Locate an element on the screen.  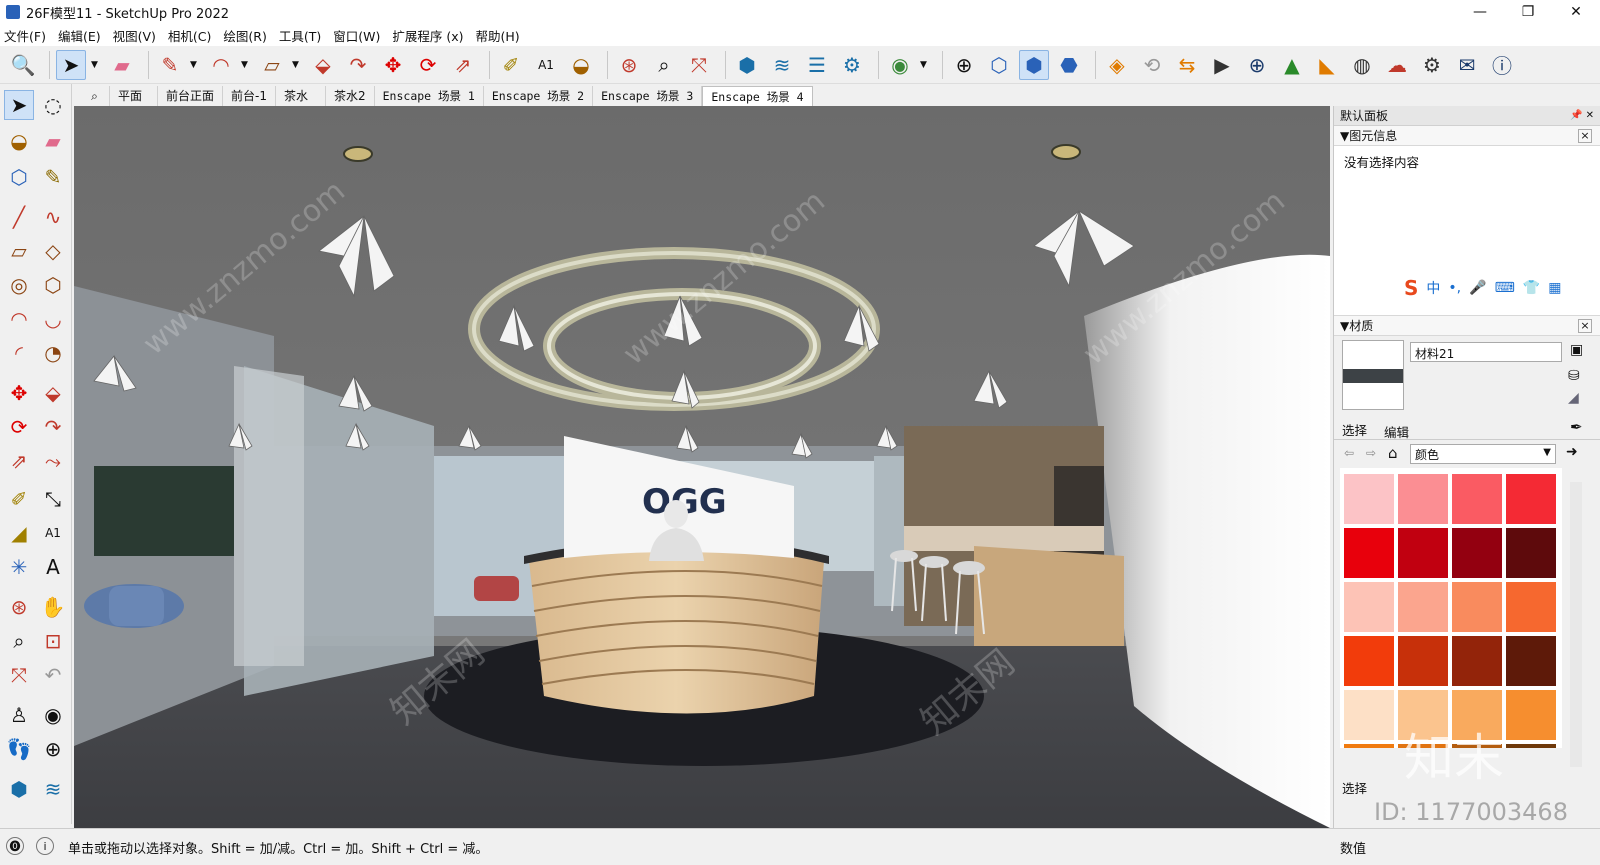
enscape-upload-icon: ☁ is located at coordinates (1397, 65).